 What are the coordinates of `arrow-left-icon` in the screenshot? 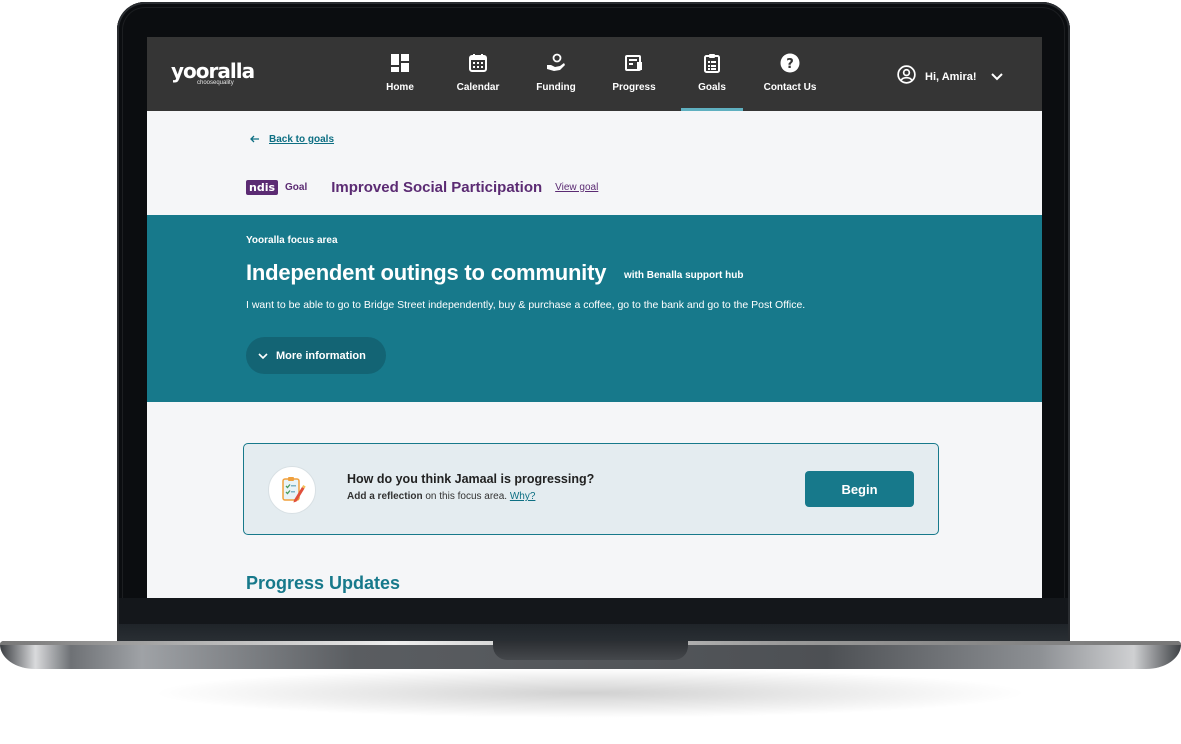 It's located at (255, 139).